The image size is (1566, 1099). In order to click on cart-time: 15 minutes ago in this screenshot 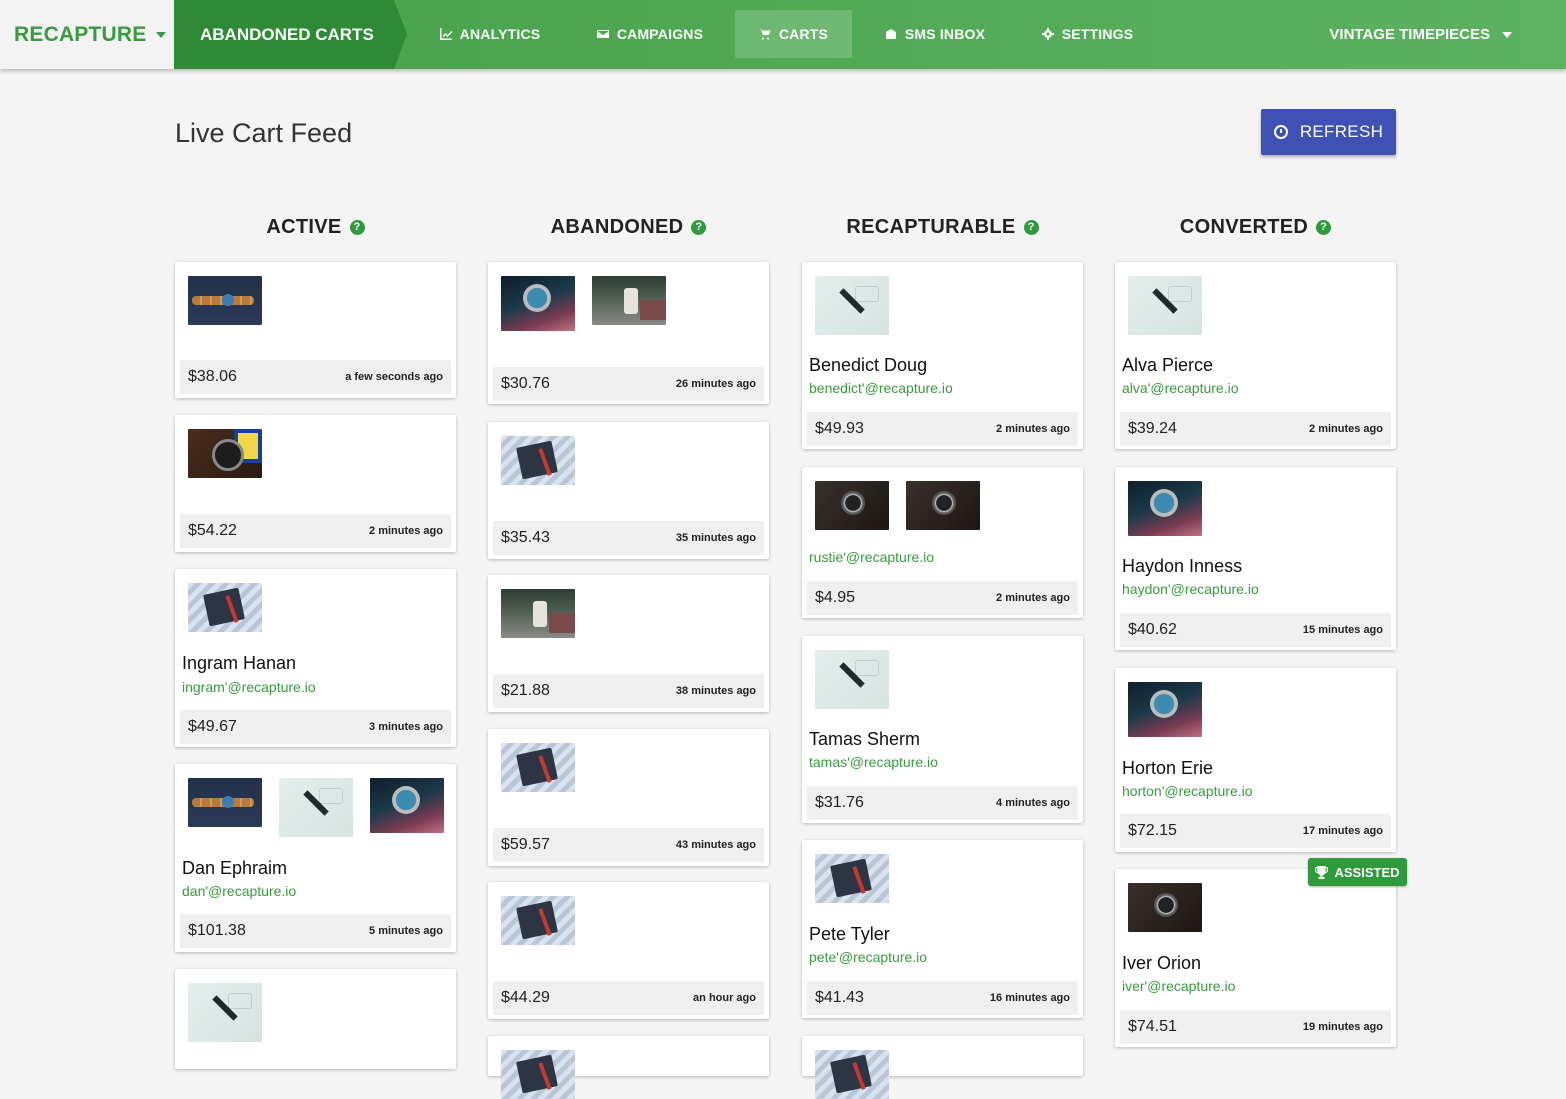, I will do `click(1342, 630)`.